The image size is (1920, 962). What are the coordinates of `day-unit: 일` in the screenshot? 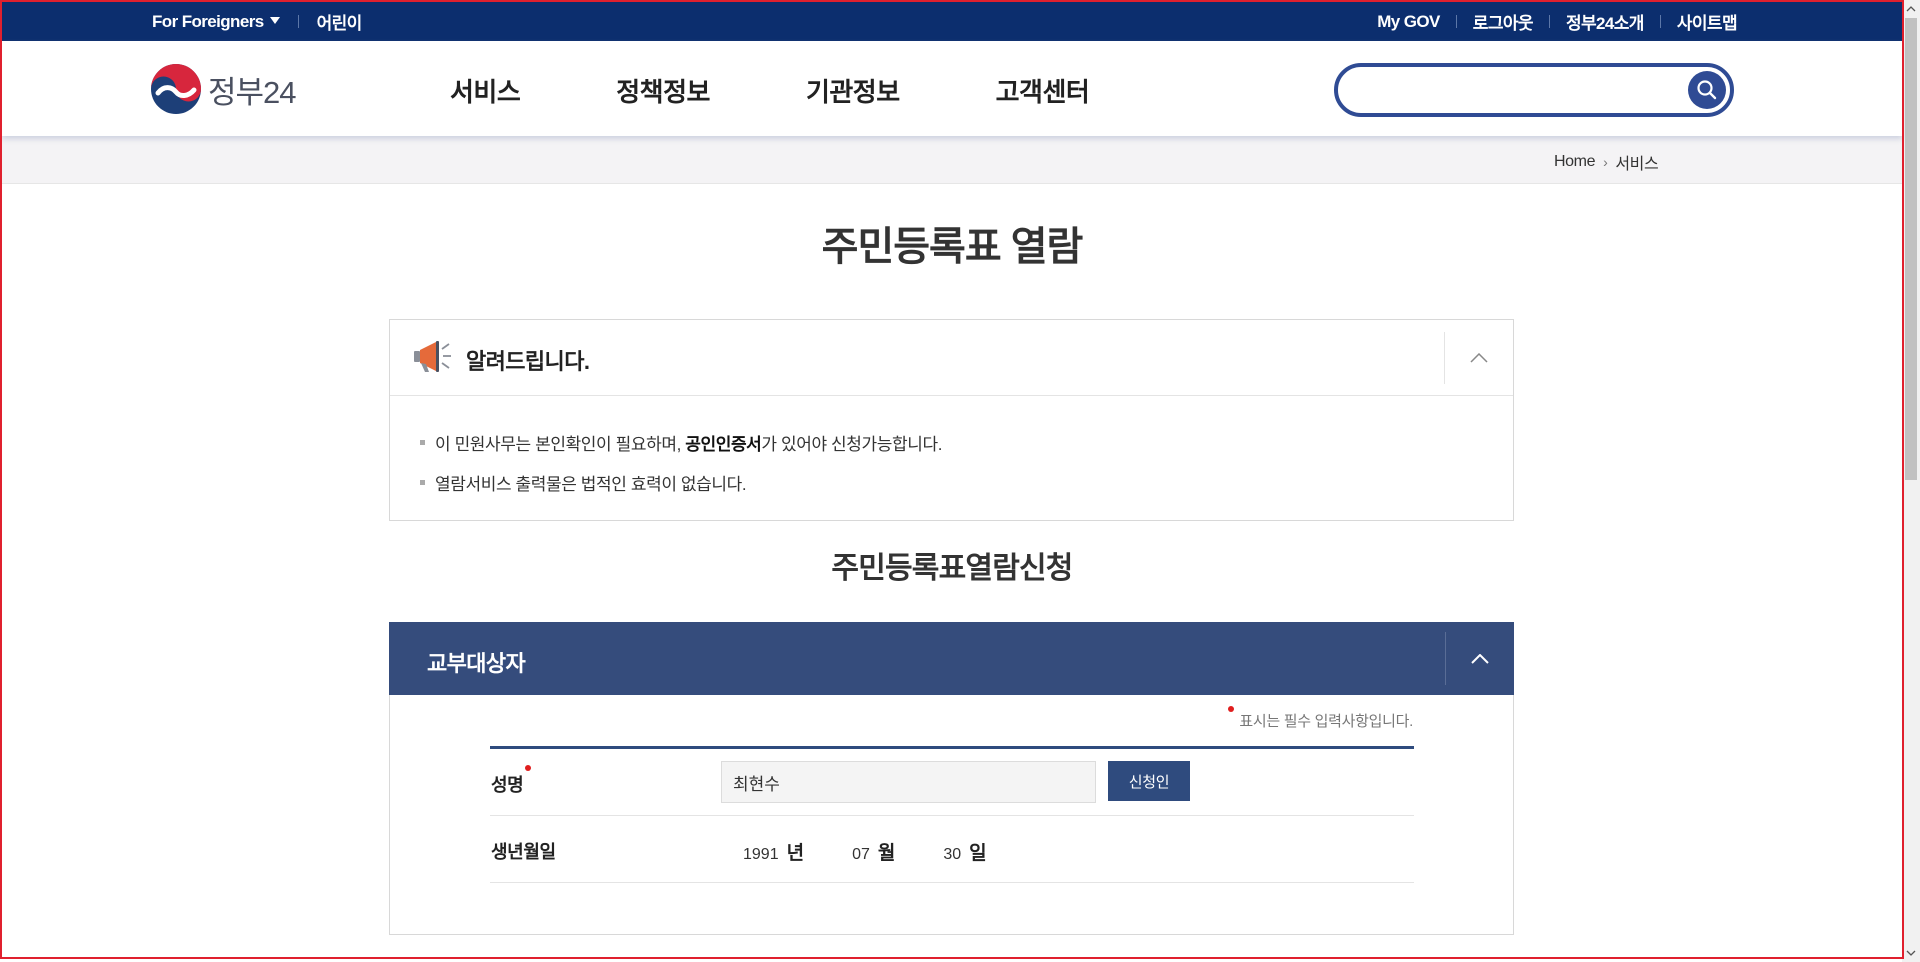 It's located at (978, 853).